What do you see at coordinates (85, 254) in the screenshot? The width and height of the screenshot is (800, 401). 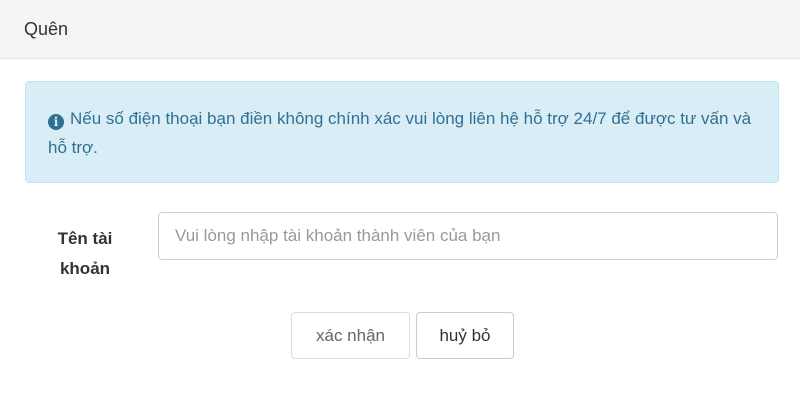 I see `username-label: Tên tài khoản` at bounding box center [85, 254].